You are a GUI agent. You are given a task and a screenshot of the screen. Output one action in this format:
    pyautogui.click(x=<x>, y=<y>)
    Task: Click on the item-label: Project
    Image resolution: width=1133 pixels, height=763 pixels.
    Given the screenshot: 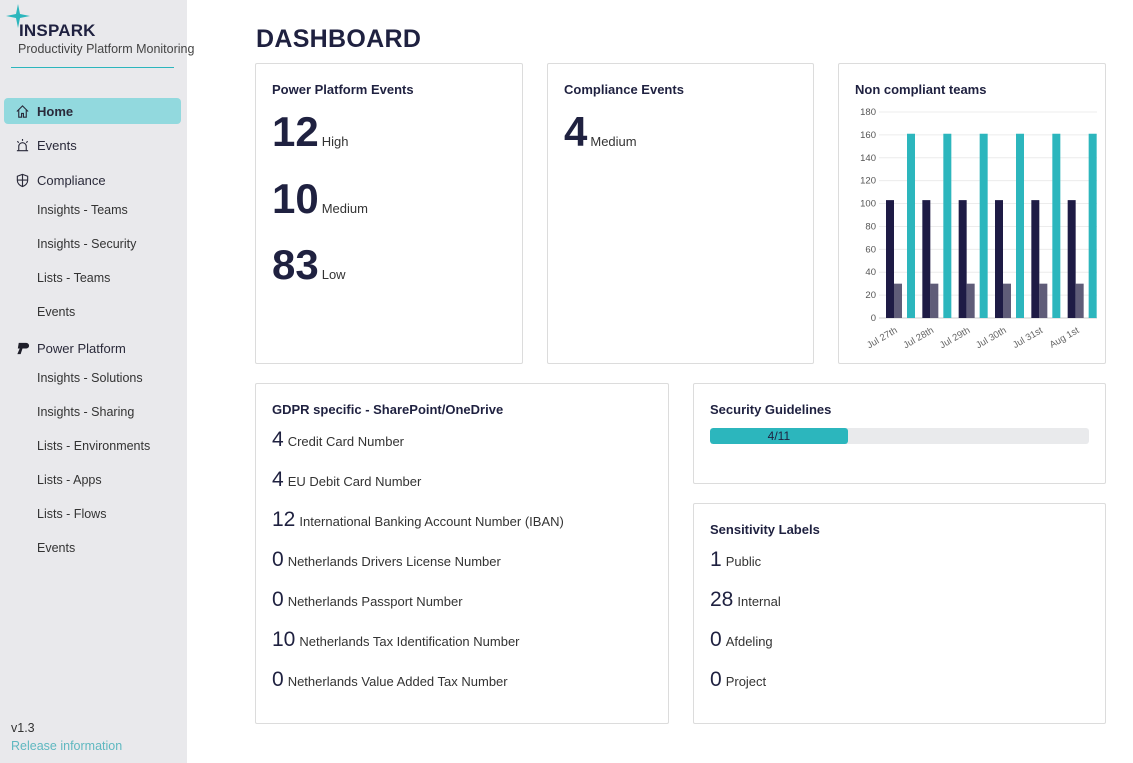 What is the action you would take?
    pyautogui.click(x=746, y=681)
    